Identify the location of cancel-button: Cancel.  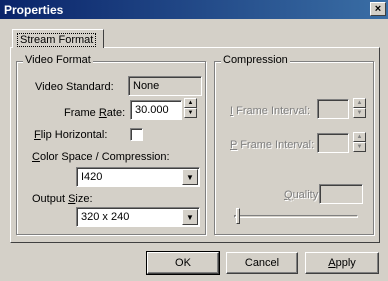
(262, 263).